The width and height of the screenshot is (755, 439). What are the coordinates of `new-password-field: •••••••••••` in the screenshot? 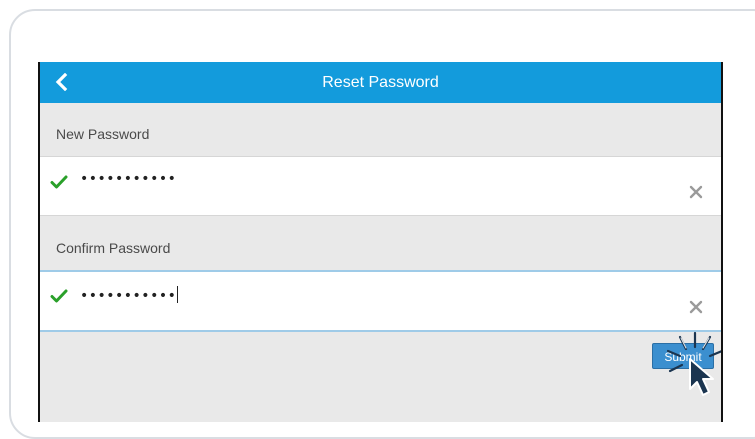 It's located at (380, 186).